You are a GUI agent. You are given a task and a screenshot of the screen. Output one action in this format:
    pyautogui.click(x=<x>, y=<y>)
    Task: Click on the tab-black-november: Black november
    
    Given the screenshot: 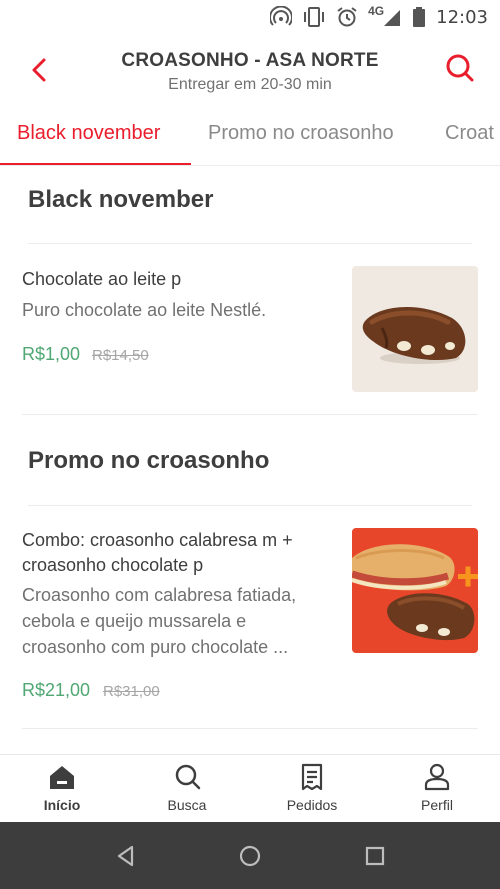 What is the action you would take?
    pyautogui.click(x=88, y=133)
    